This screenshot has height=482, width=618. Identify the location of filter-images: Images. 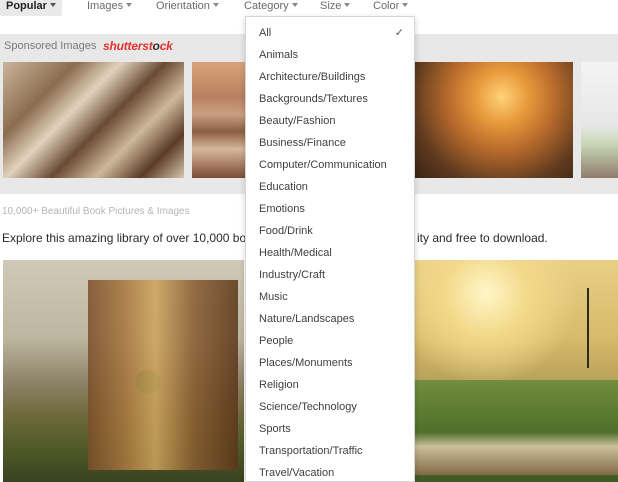
(110, 8).